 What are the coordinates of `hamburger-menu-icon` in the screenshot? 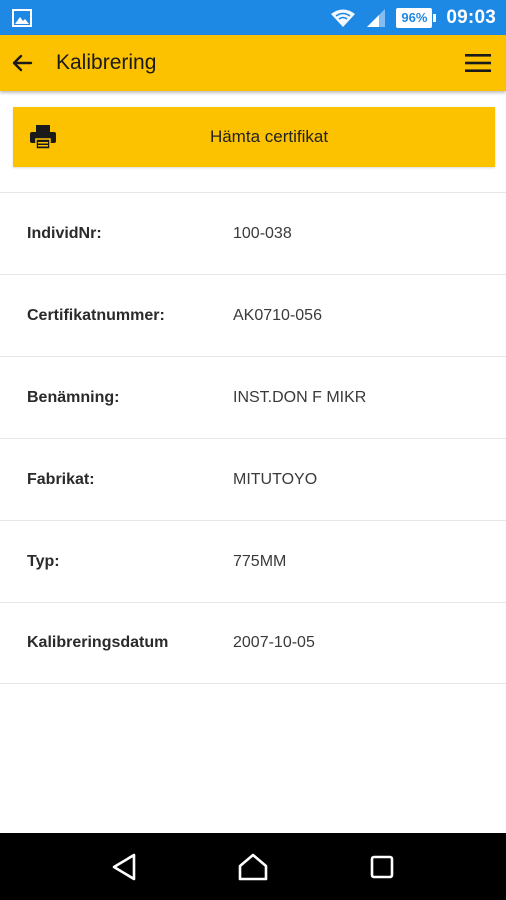 It's located at (478, 63).